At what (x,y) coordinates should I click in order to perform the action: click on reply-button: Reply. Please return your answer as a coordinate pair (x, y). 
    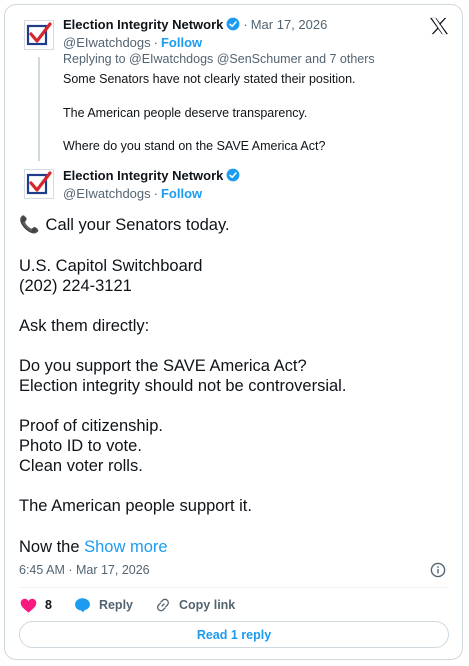
    Looking at the image, I should click on (103, 605).